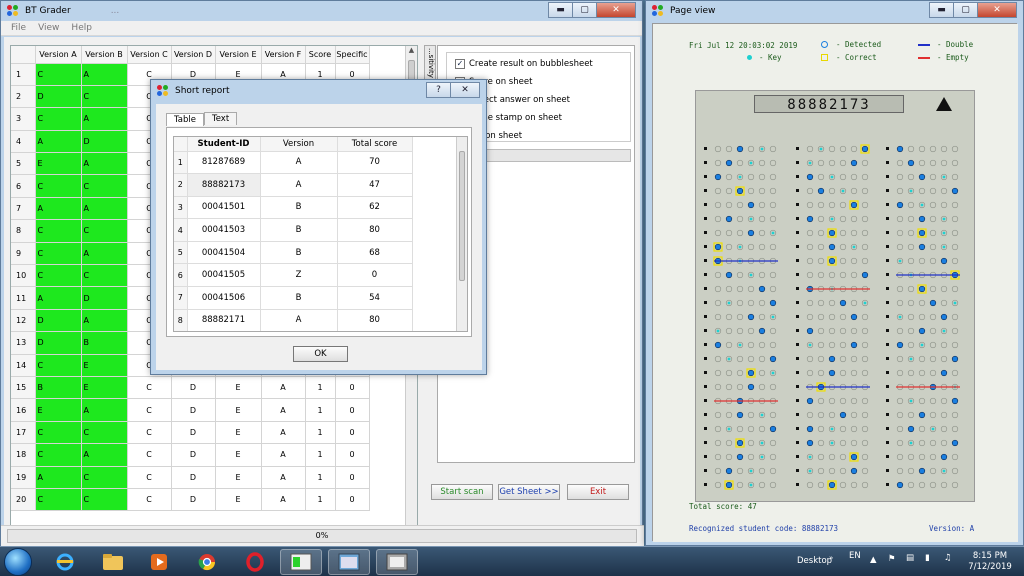 Image resolution: width=1024 pixels, height=576 pixels. What do you see at coordinates (375, 144) in the screenshot?
I see `report-col-header: Total score` at bounding box center [375, 144].